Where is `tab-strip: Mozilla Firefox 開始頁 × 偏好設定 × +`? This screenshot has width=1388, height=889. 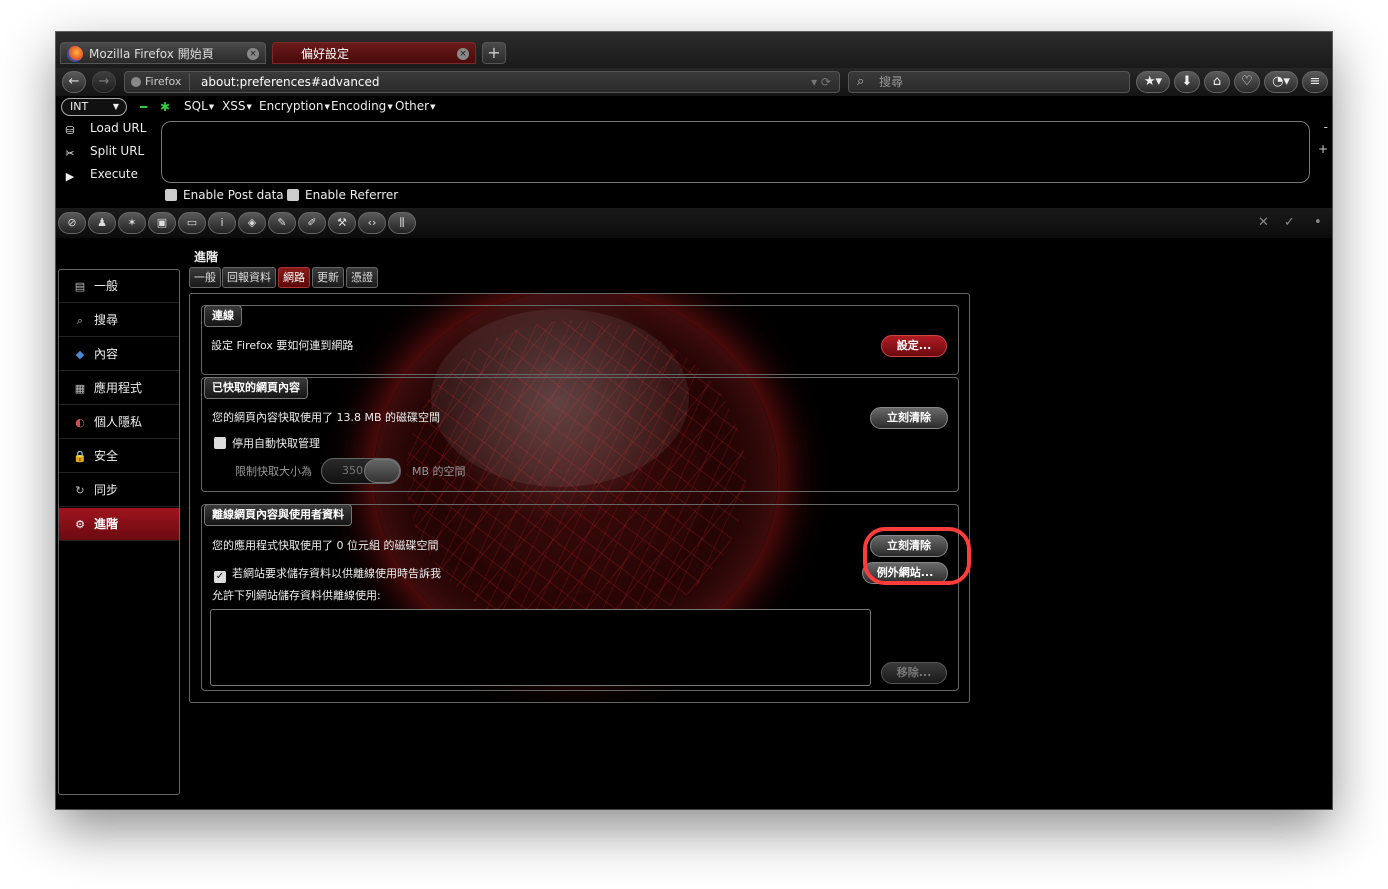 tab-strip: Mozilla Firefox 開始頁 × 偏好設定 × + is located at coordinates (694, 50).